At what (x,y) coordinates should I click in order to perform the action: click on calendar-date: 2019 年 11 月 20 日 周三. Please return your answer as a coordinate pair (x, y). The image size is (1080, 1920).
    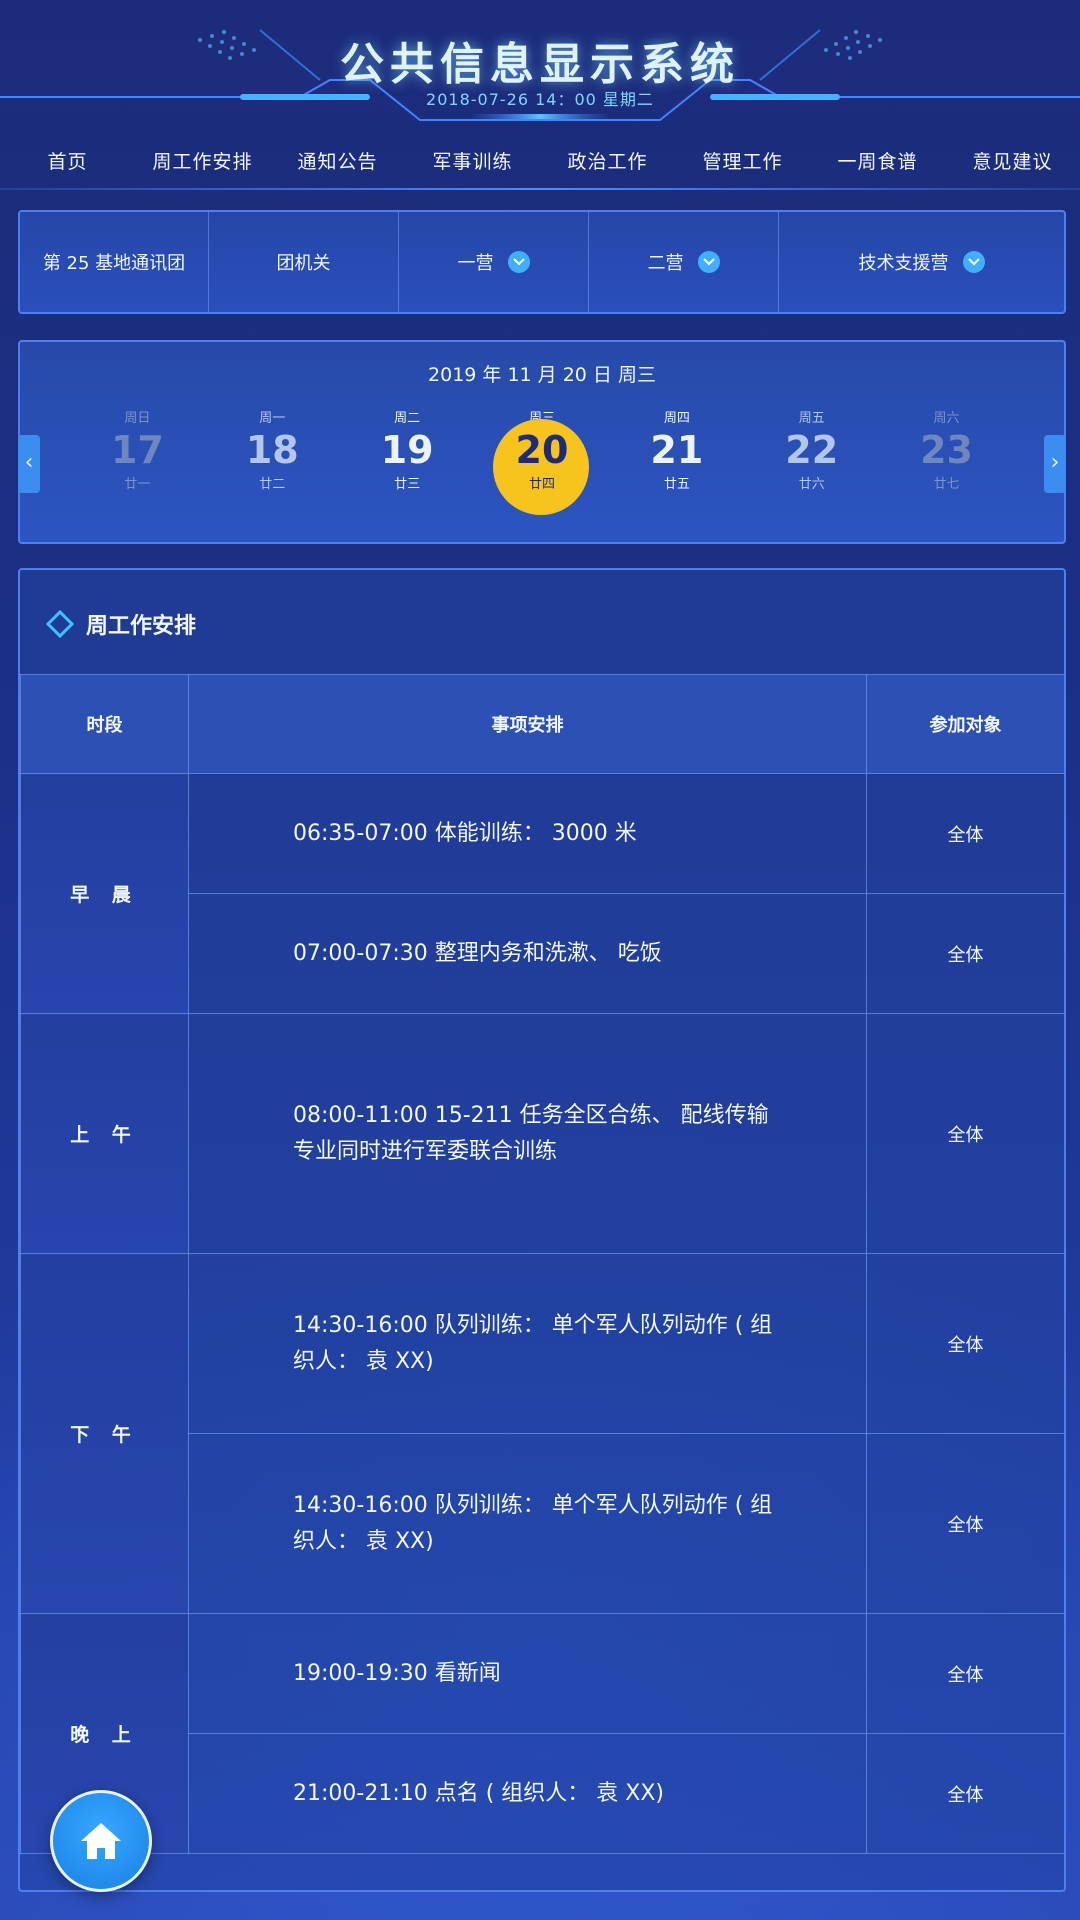
    Looking at the image, I should click on (542, 375).